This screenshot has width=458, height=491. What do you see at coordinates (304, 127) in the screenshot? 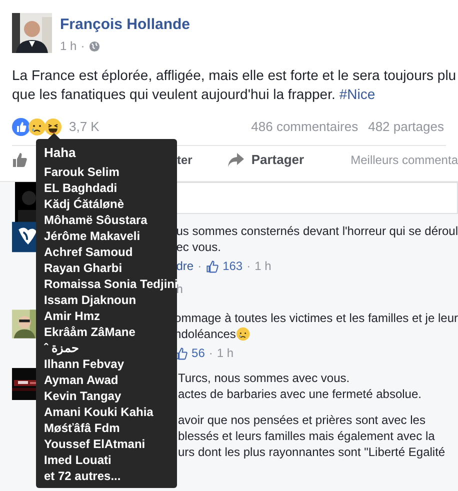
I see `comments-count: 486 commentaires` at bounding box center [304, 127].